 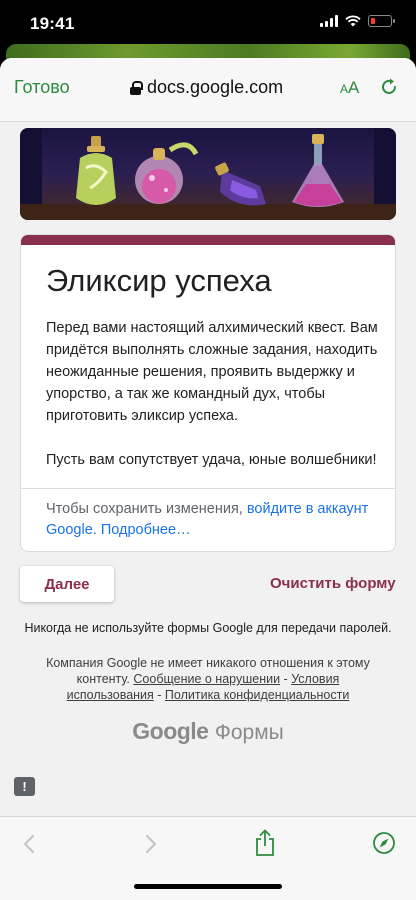 I want to click on compass-icon, so click(x=384, y=843).